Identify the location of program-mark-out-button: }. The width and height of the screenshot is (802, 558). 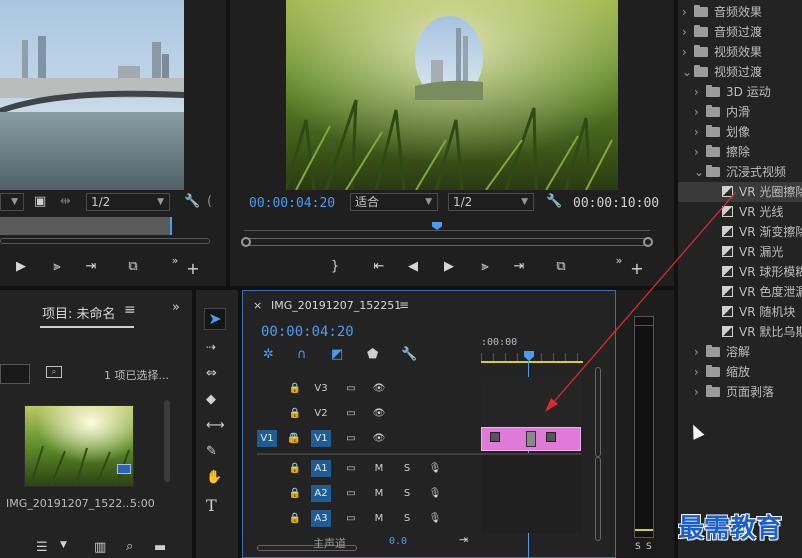
(335, 267).